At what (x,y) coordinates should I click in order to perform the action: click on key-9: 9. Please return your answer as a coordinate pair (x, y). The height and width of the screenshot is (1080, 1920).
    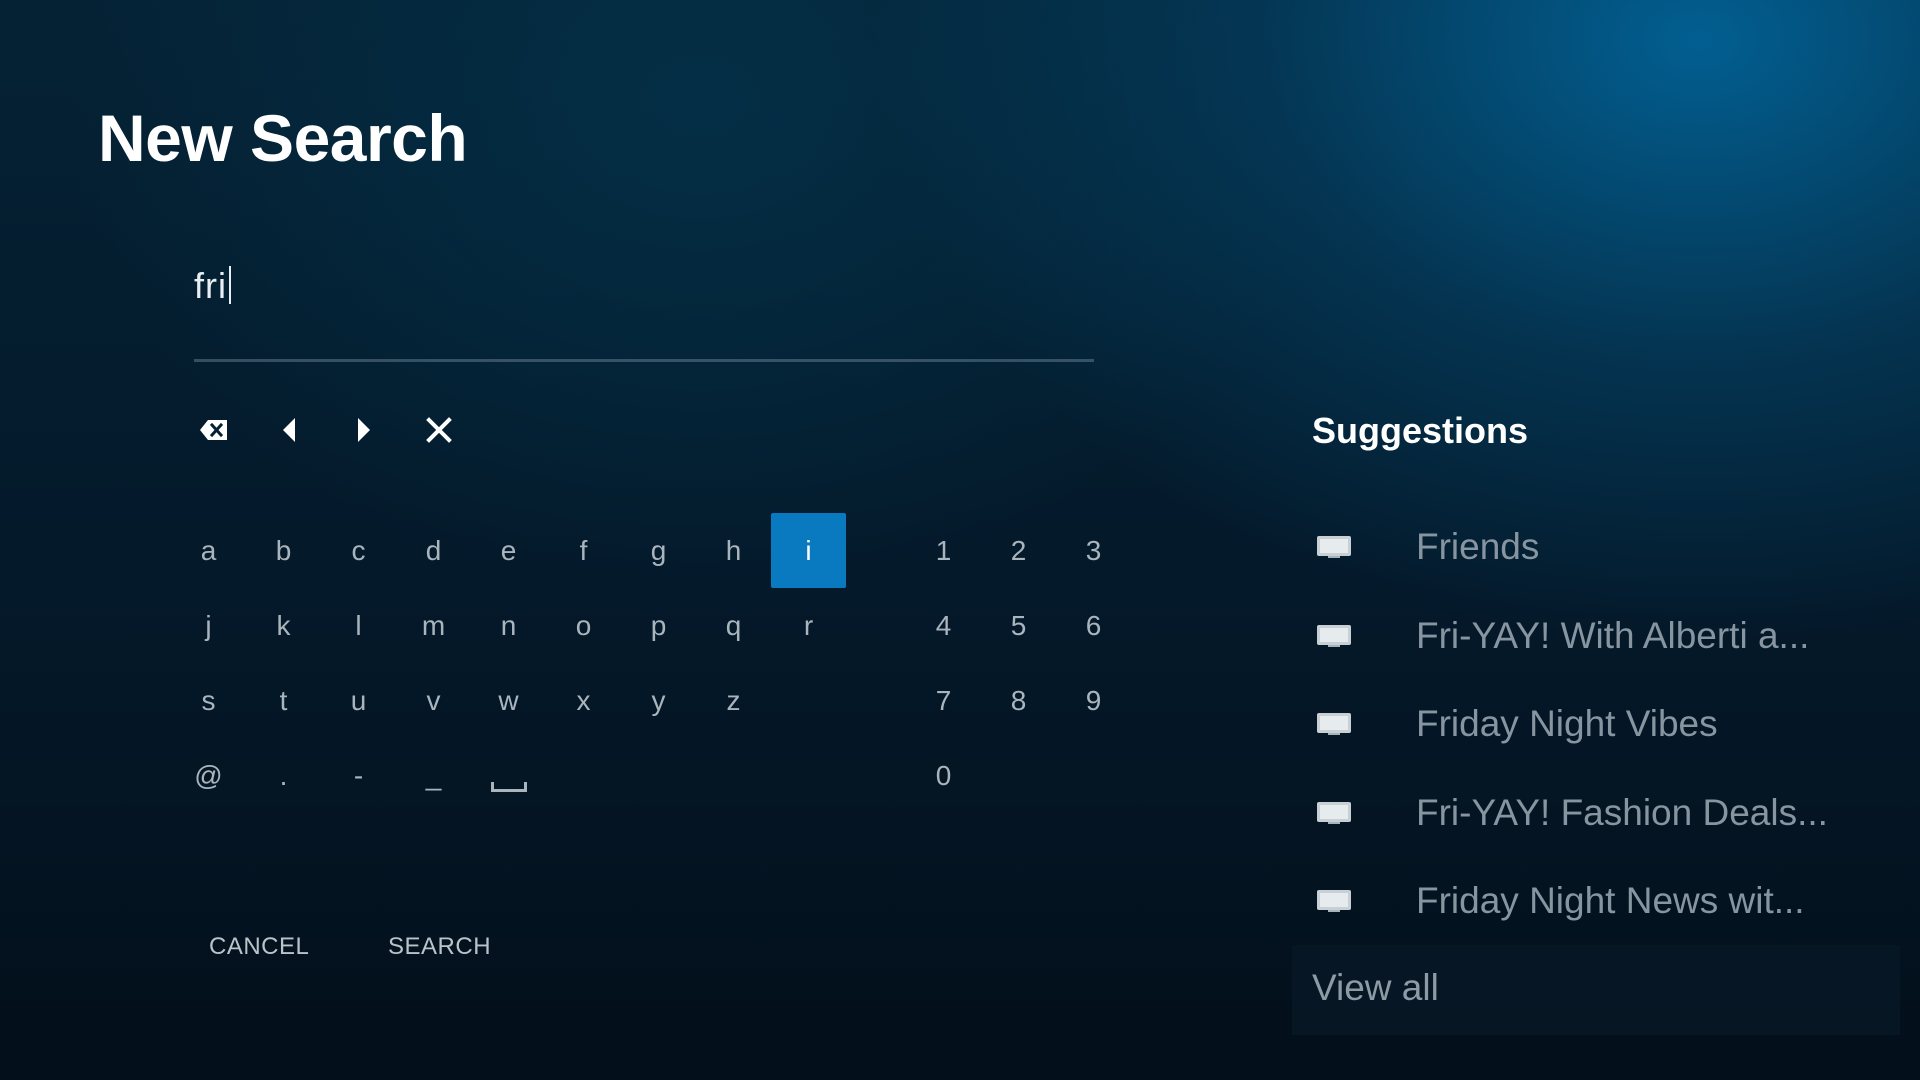
    Looking at the image, I should click on (1093, 700).